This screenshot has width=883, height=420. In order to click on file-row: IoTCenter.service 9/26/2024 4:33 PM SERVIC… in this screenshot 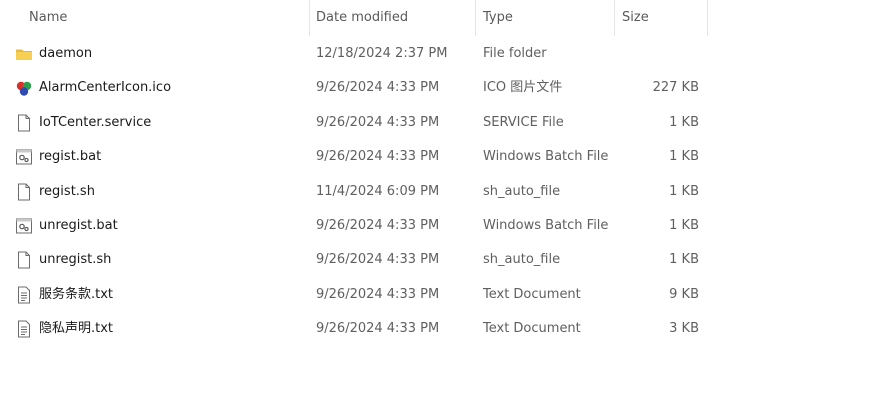, I will do `click(441, 123)`.